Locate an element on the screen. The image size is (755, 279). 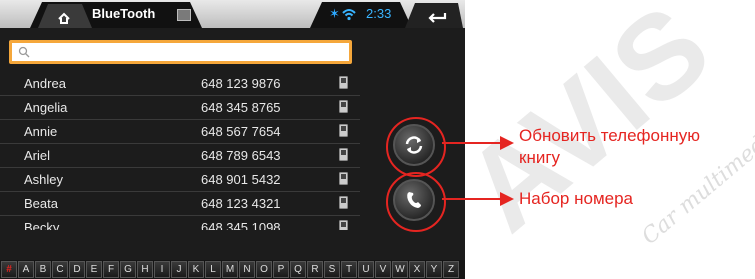
alphabet-index: # A B C D E F G H I J K L M N O P Q R S T U V W X Y Z is located at coordinates (232, 269).